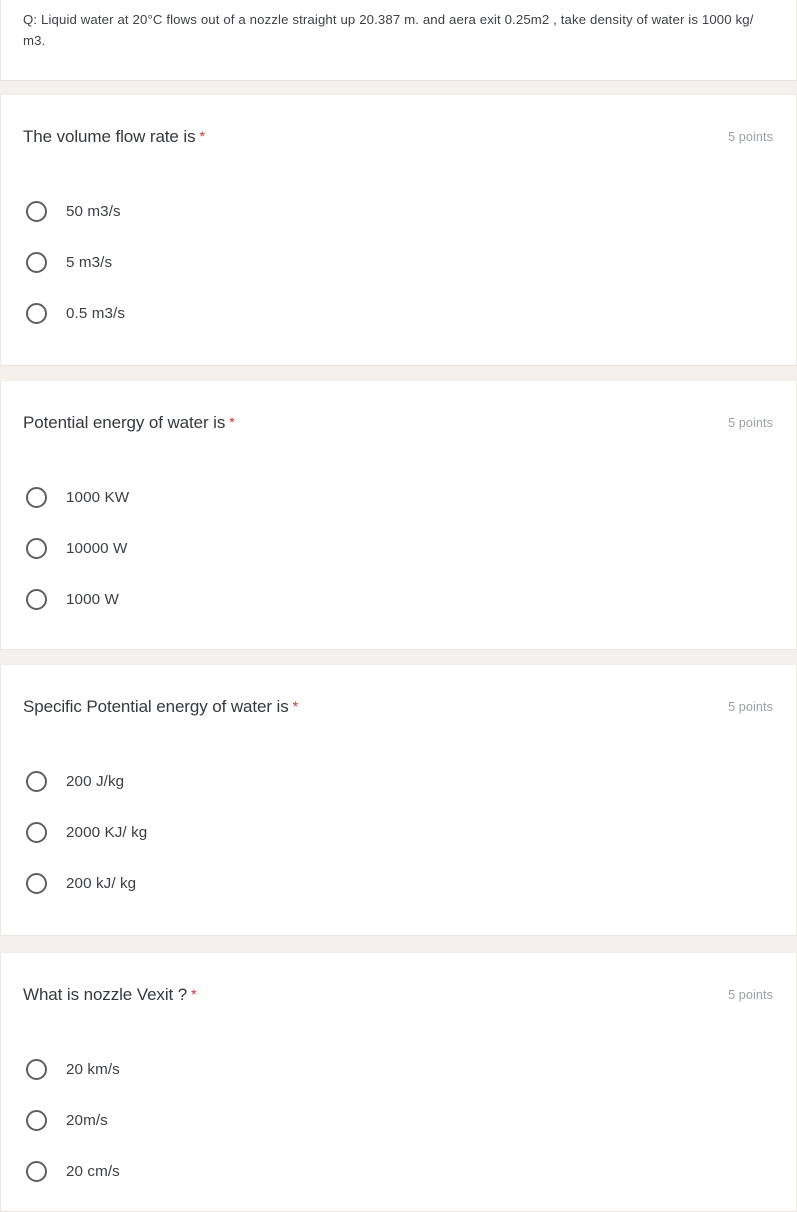 This screenshot has width=797, height=1212. I want to click on option-row: 200 kJ/ kg, so click(398, 883).